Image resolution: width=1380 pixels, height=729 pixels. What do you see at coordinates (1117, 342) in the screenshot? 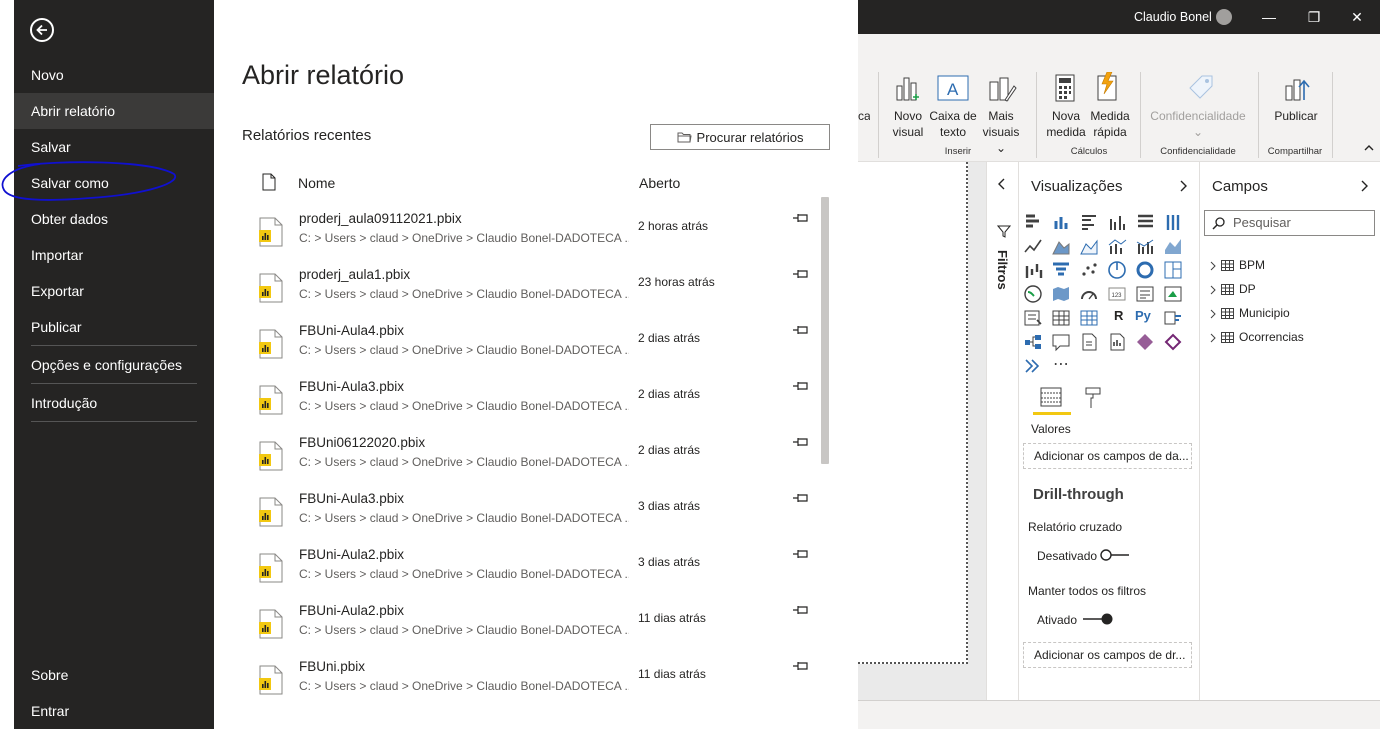
I see `viz-paginated-icon` at bounding box center [1117, 342].